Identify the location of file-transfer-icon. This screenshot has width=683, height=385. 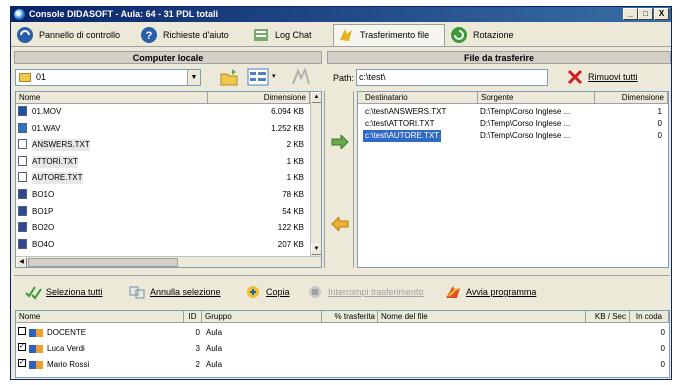
(346, 35).